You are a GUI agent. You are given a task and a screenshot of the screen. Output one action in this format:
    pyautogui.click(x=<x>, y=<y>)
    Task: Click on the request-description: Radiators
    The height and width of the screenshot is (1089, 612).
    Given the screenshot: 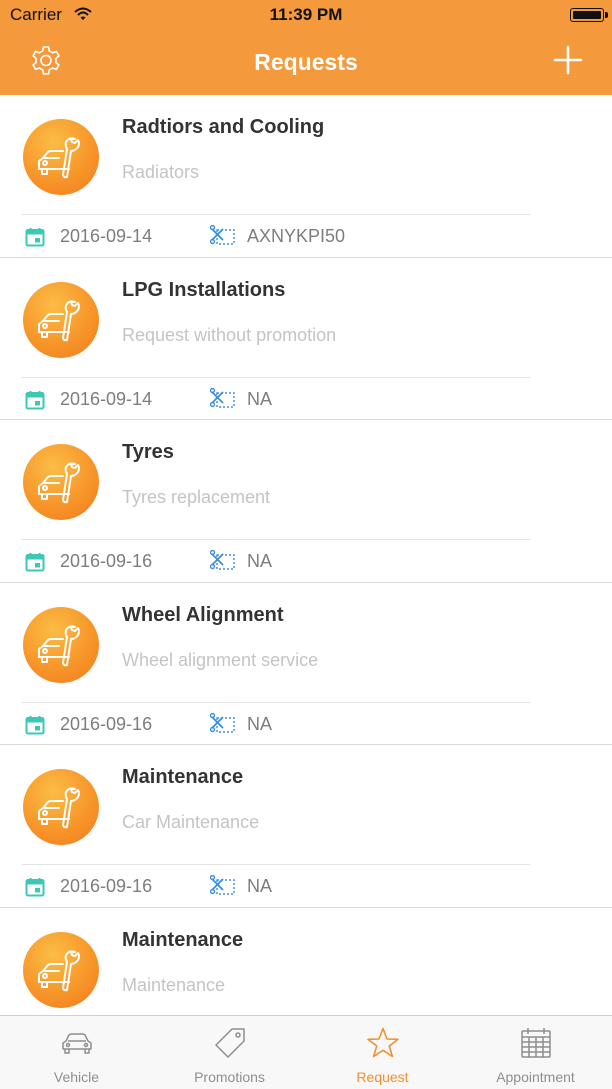 What is the action you would take?
    pyautogui.click(x=161, y=172)
    